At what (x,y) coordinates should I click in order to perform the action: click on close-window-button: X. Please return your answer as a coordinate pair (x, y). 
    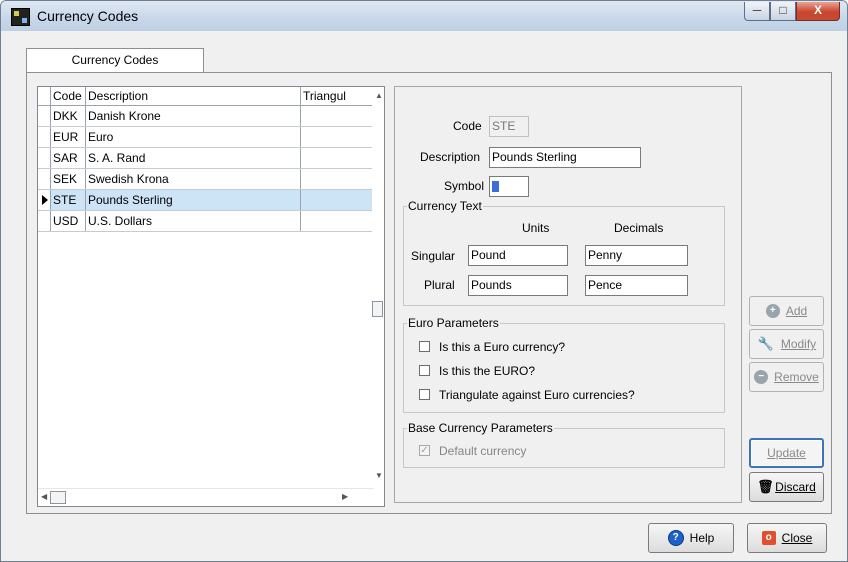
    Looking at the image, I should click on (818, 11).